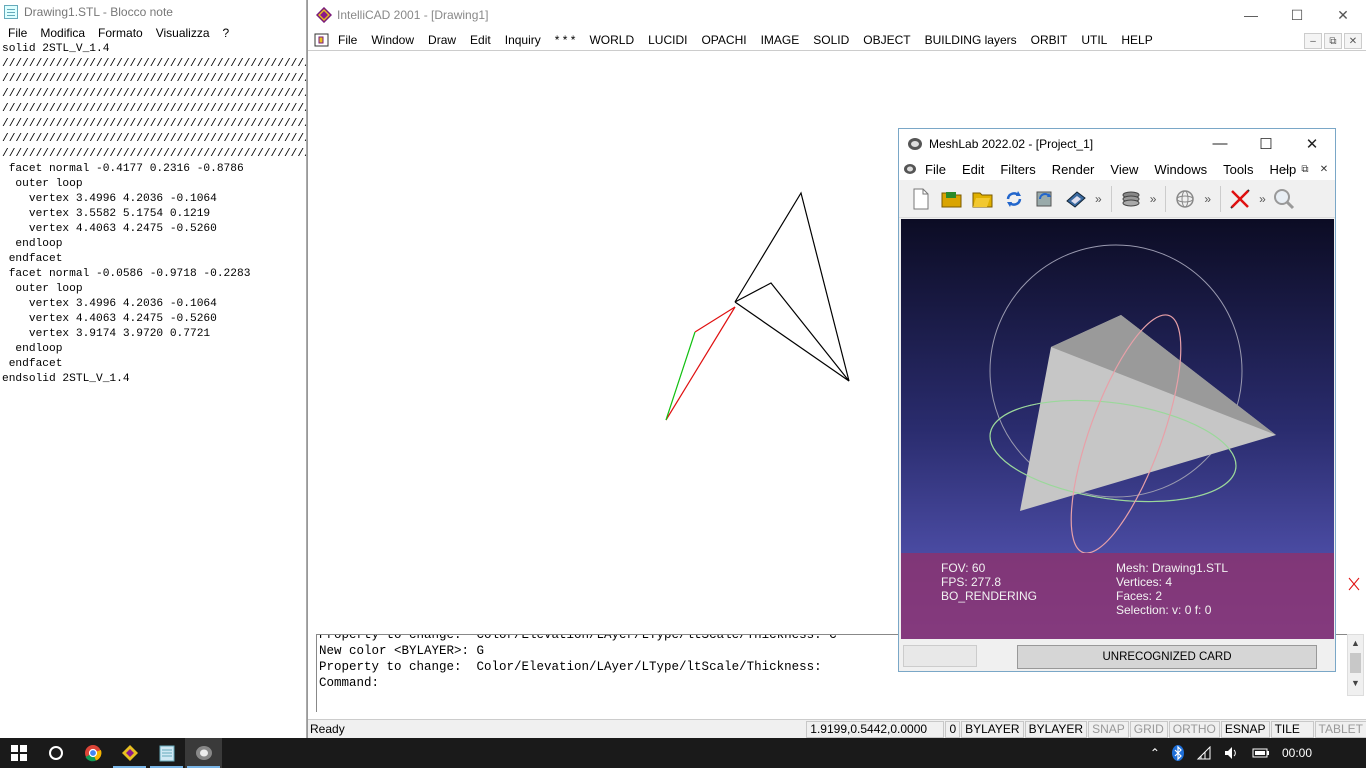 This screenshot has height=768, width=1366. What do you see at coordinates (1266, 143) in the screenshot?
I see `meshlab-maximize-button: ☐` at bounding box center [1266, 143].